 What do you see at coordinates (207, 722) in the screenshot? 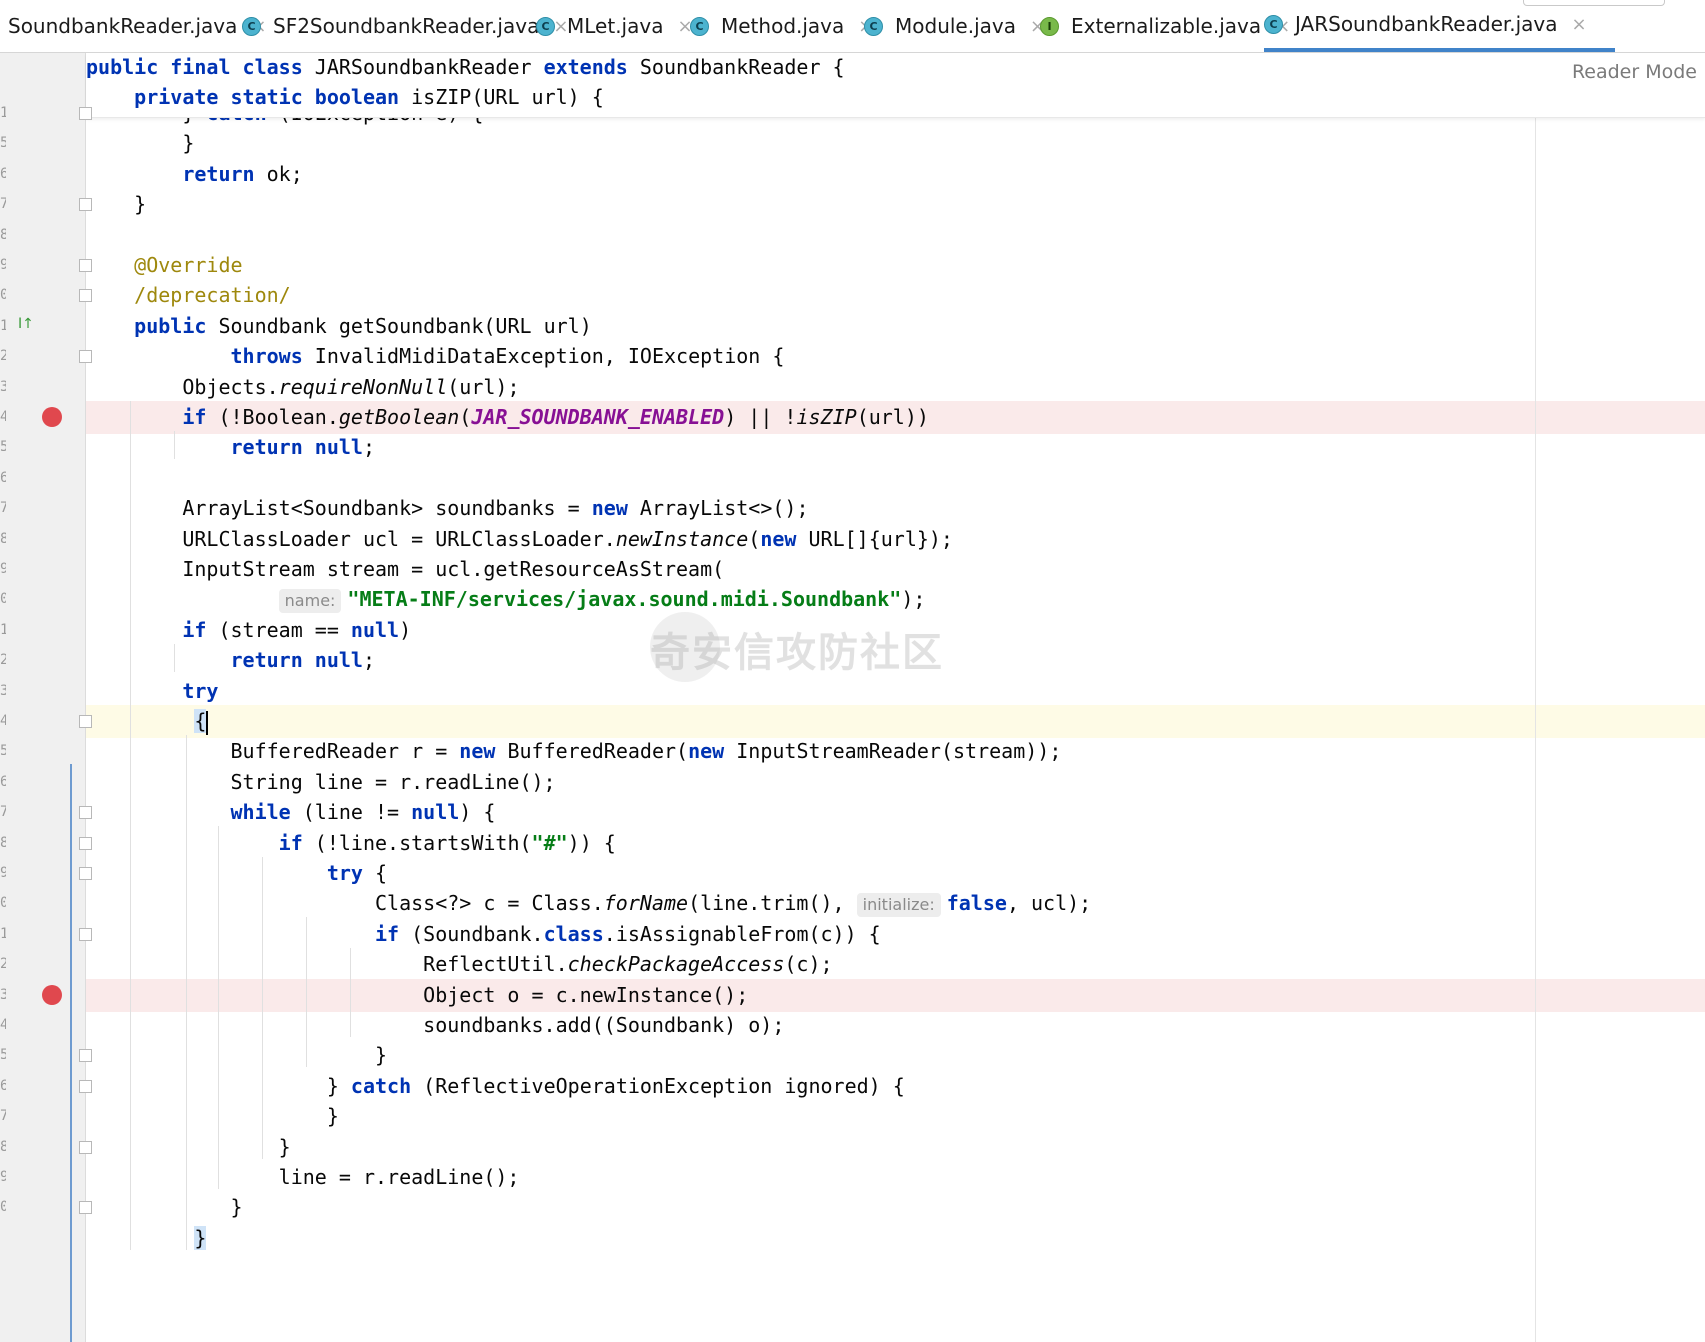
I see `text-caret` at bounding box center [207, 722].